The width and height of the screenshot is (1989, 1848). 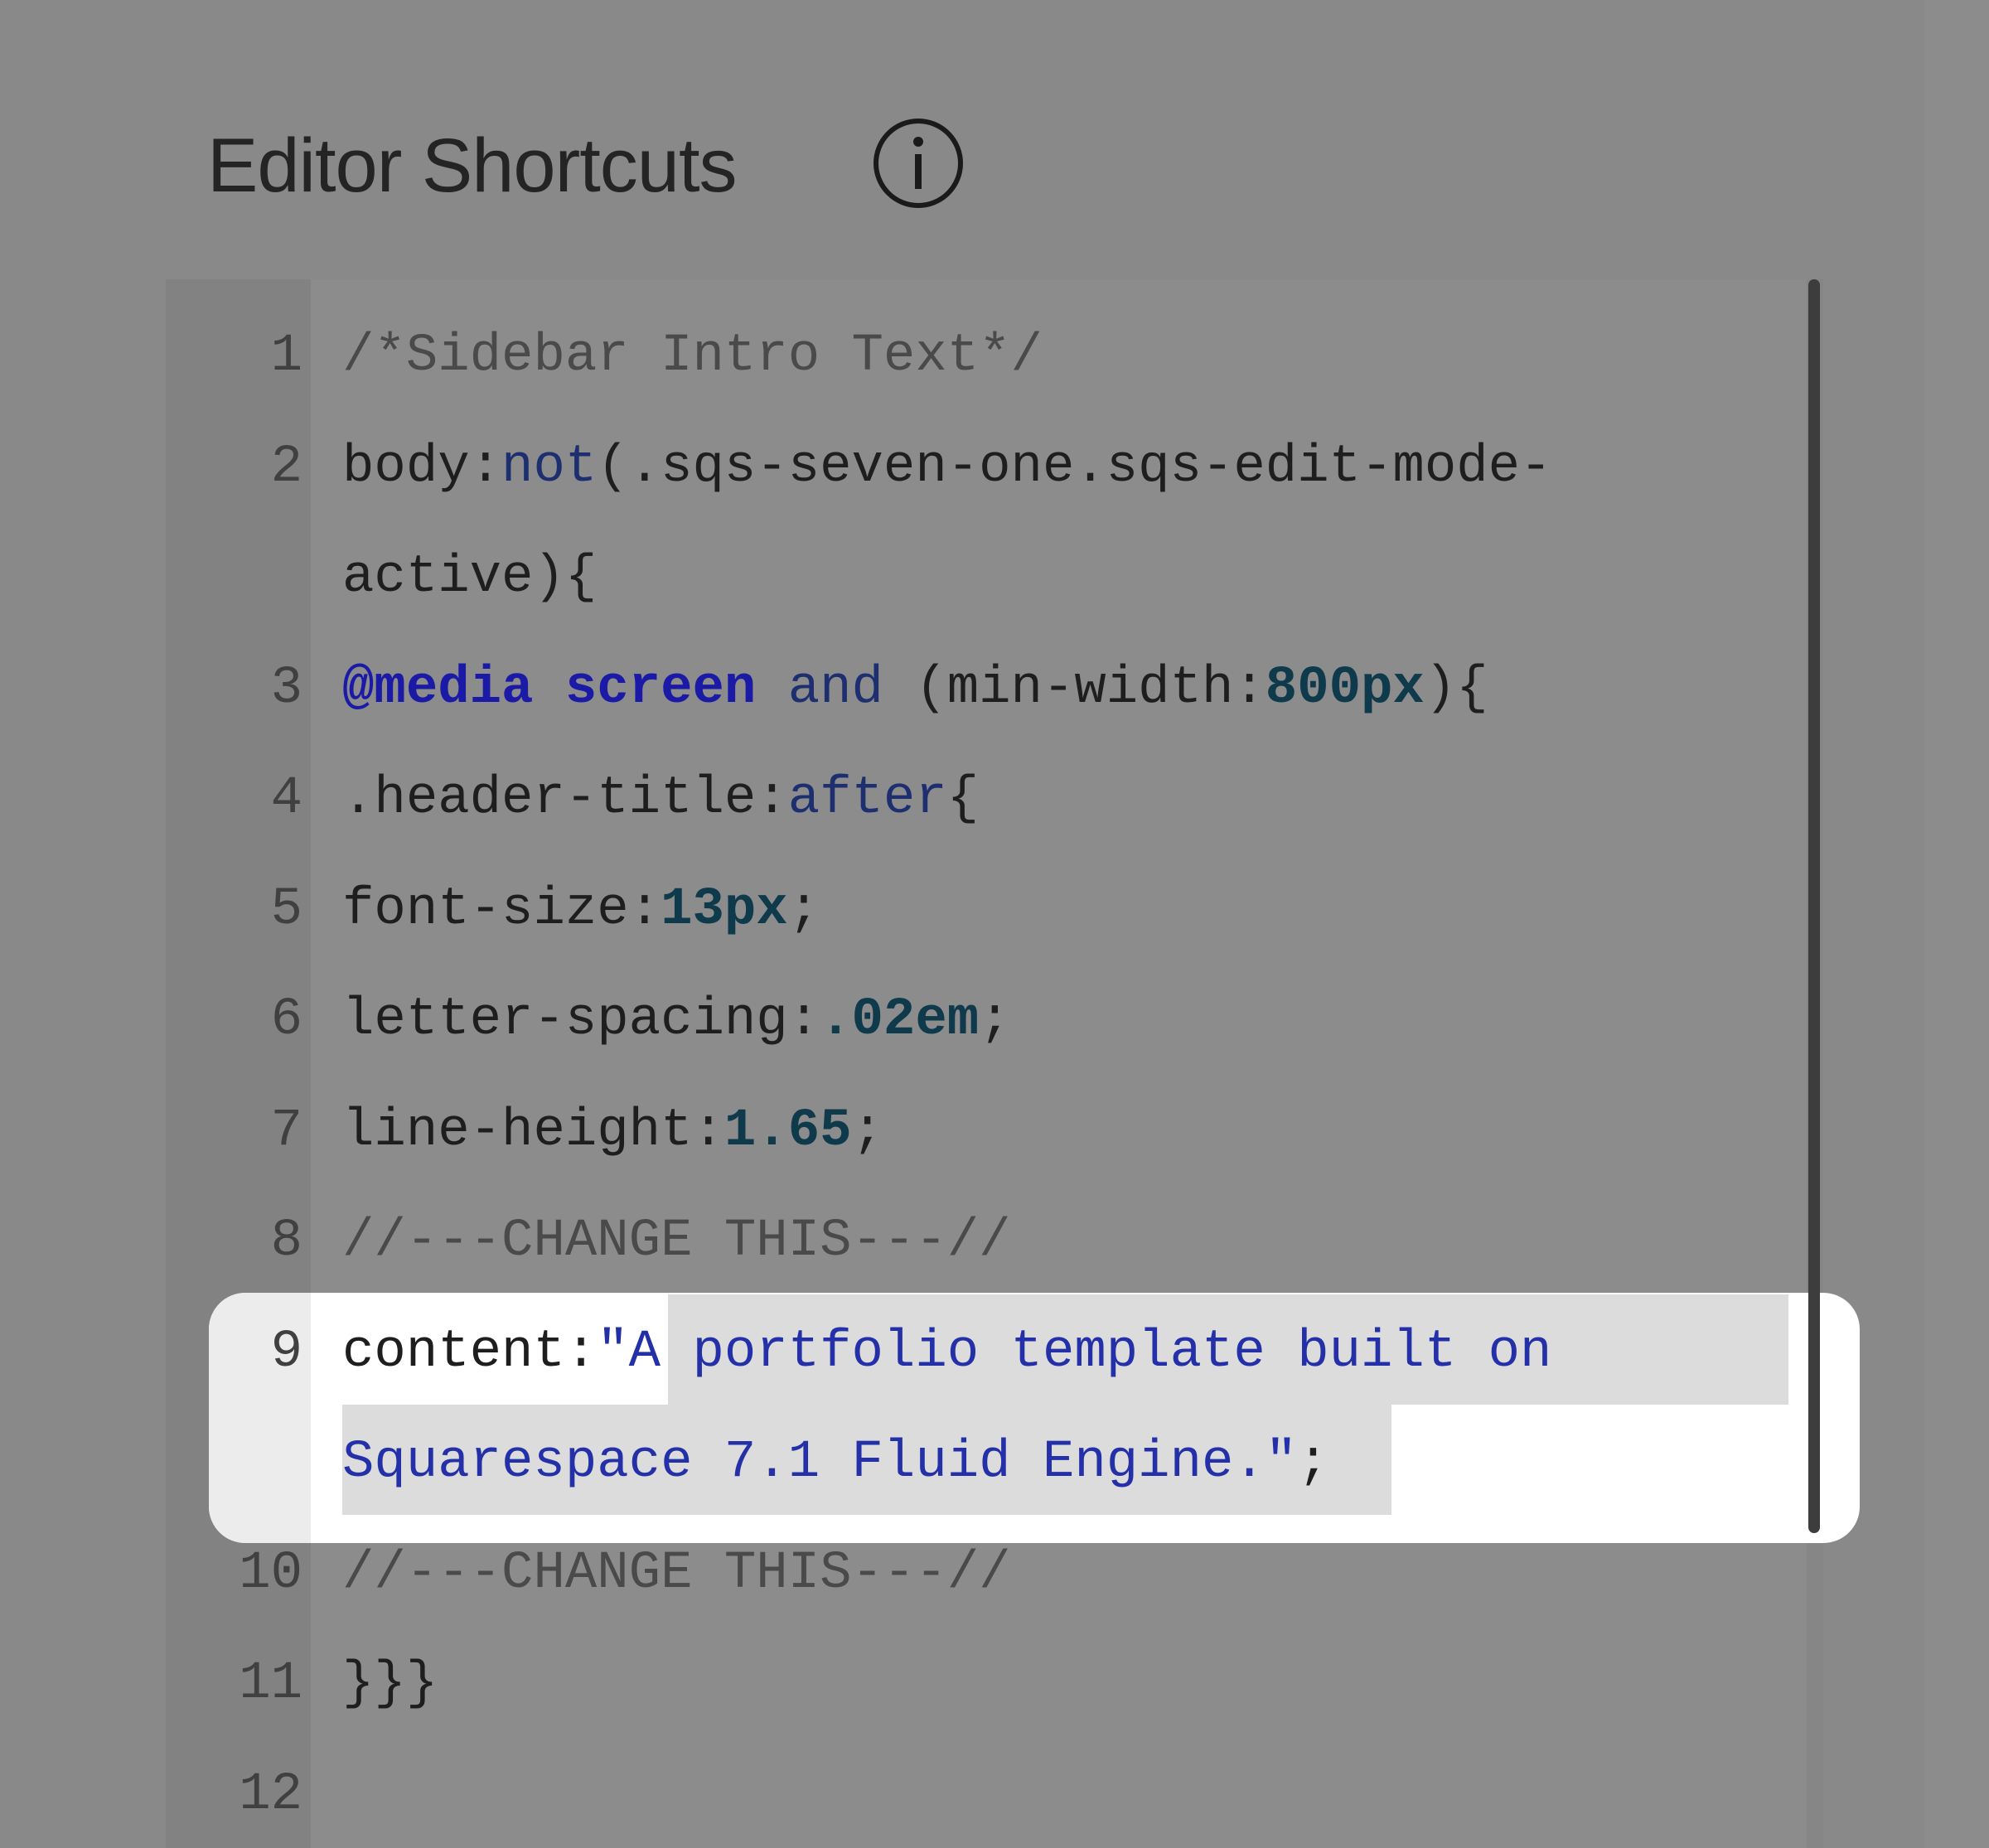 I want to click on code-text: active){, so click(x=469, y=578).